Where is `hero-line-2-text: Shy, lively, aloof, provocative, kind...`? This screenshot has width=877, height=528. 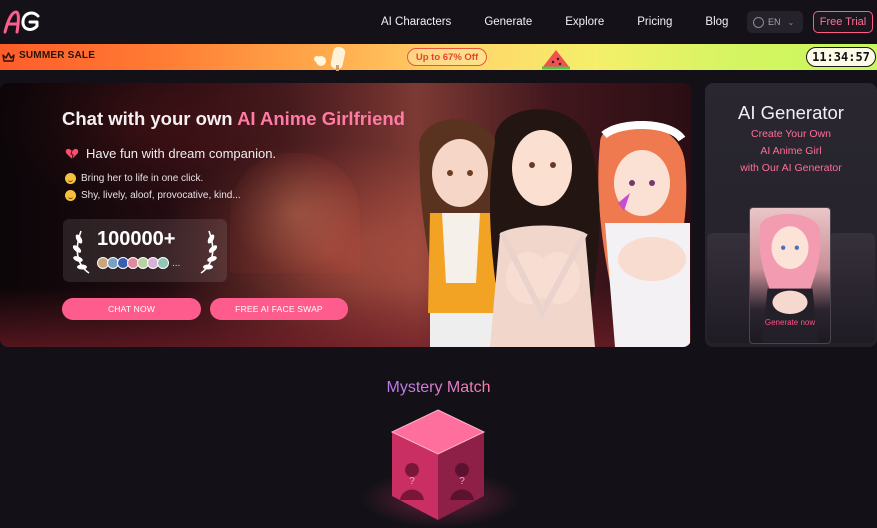
hero-line-2-text: Shy, lively, aloof, provocative, kind... is located at coordinates (161, 195).